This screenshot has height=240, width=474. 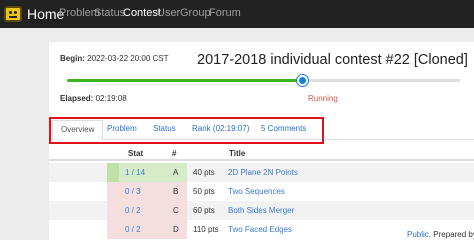 What do you see at coordinates (109, 13) in the screenshot?
I see `nav-status: Status` at bounding box center [109, 13].